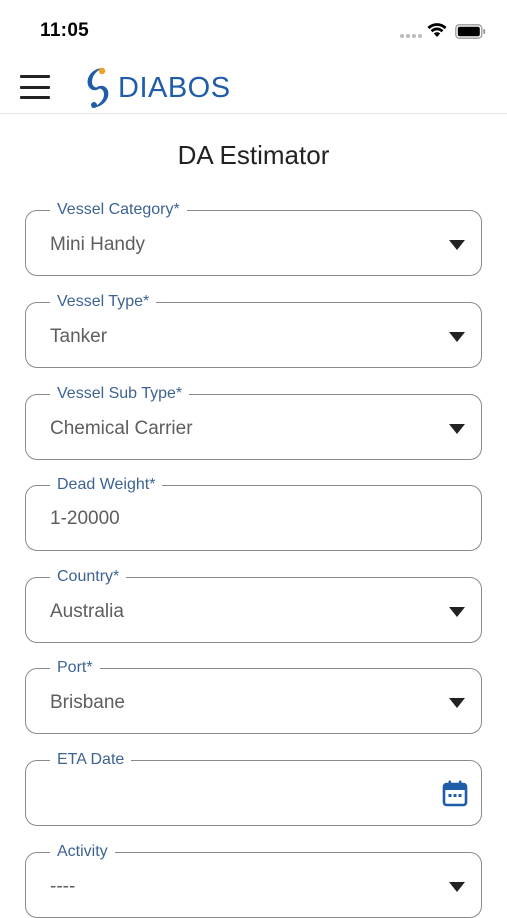  What do you see at coordinates (253, 880) in the screenshot?
I see `activity-dropdown: Activity ----` at bounding box center [253, 880].